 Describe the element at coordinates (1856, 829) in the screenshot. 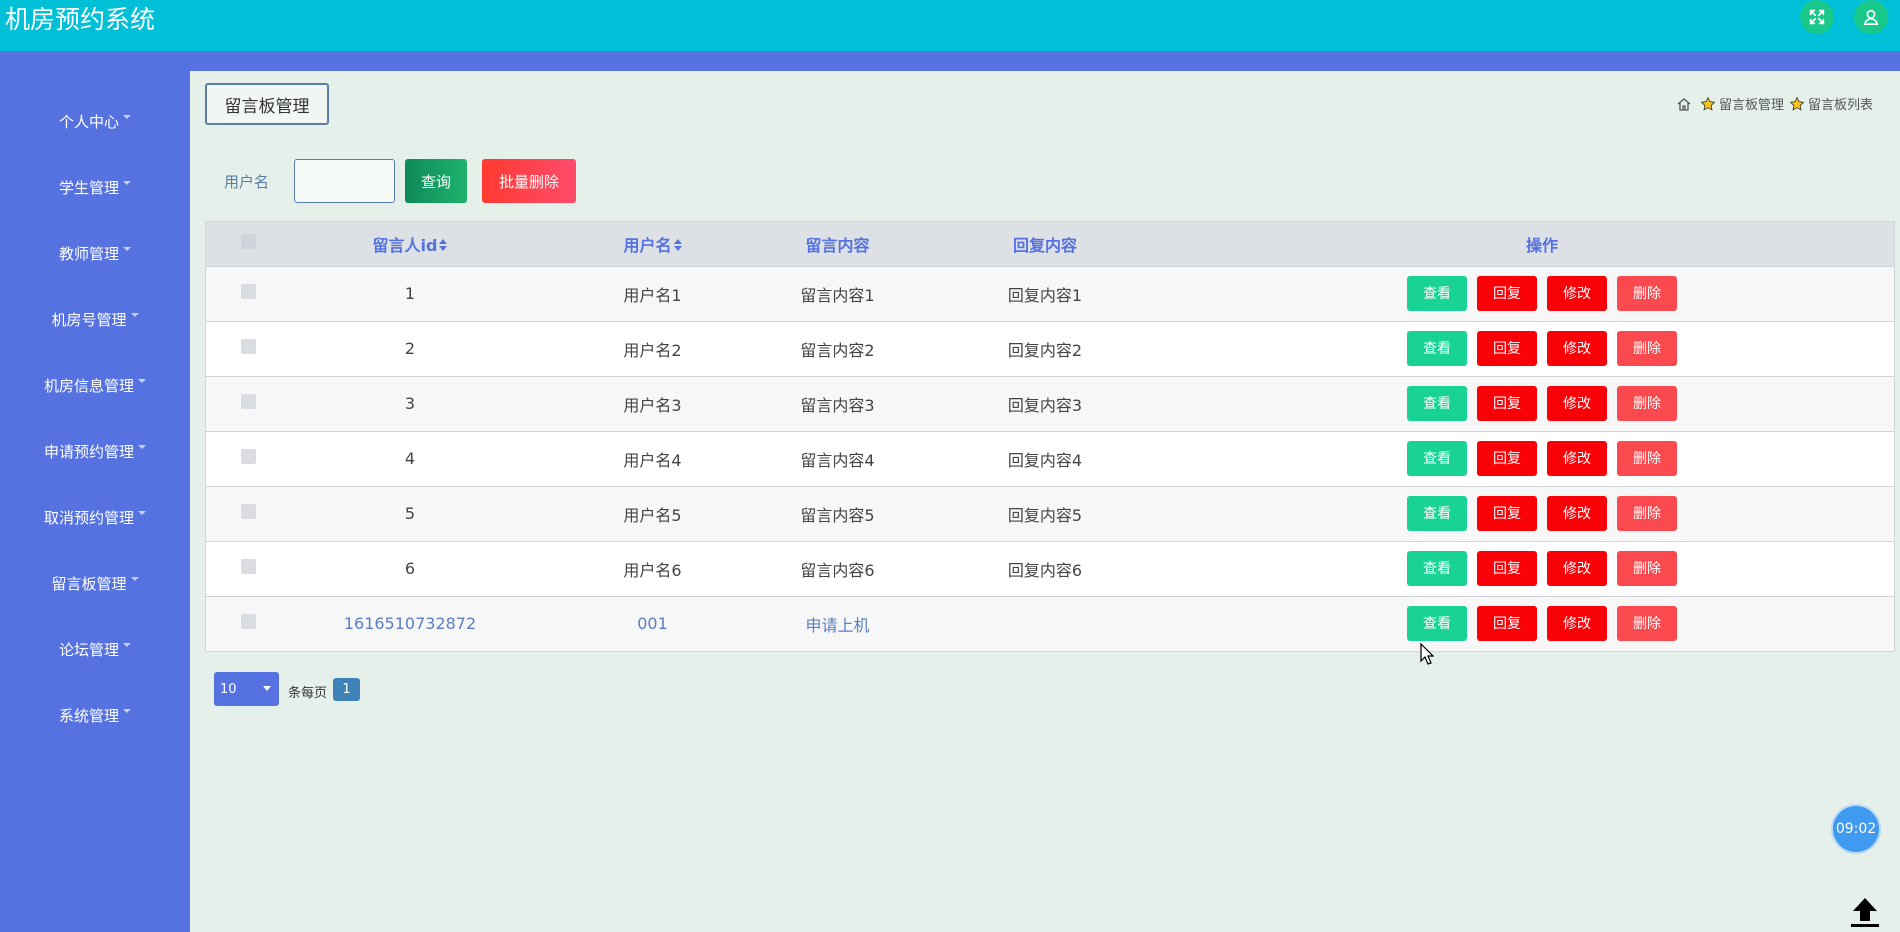

I see `clock-widget: 09:02` at that location.